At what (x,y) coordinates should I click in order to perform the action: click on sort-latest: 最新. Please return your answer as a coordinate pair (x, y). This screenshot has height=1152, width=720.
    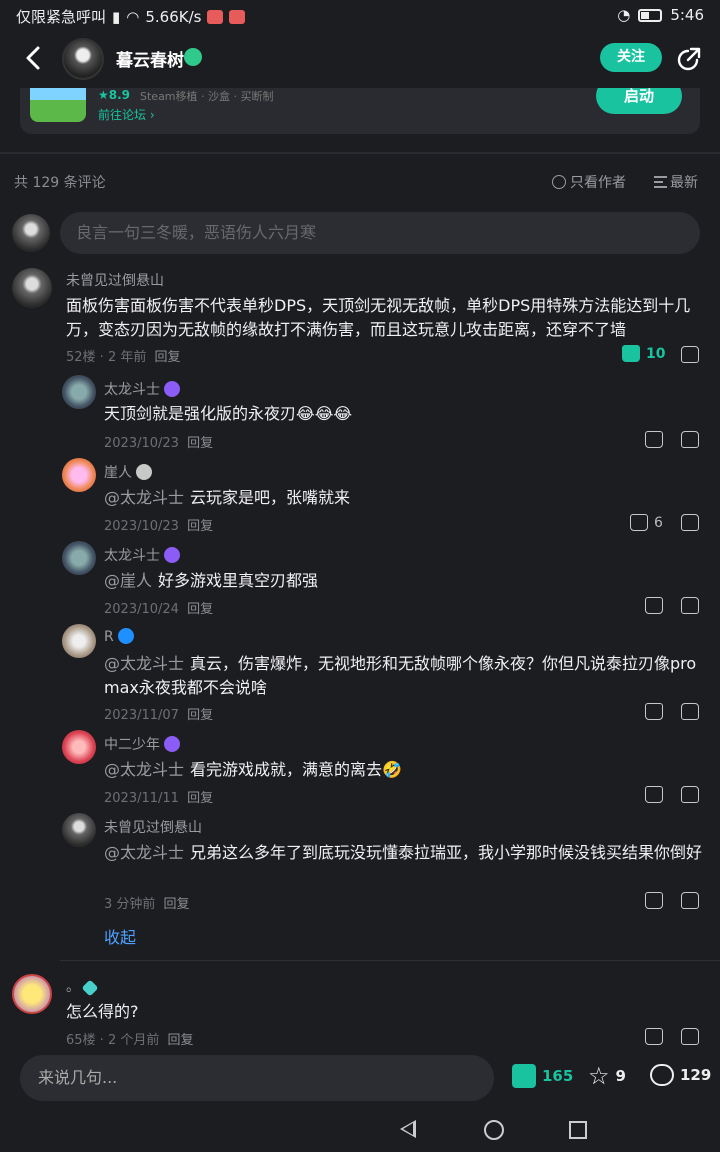
    Looking at the image, I should click on (676, 182).